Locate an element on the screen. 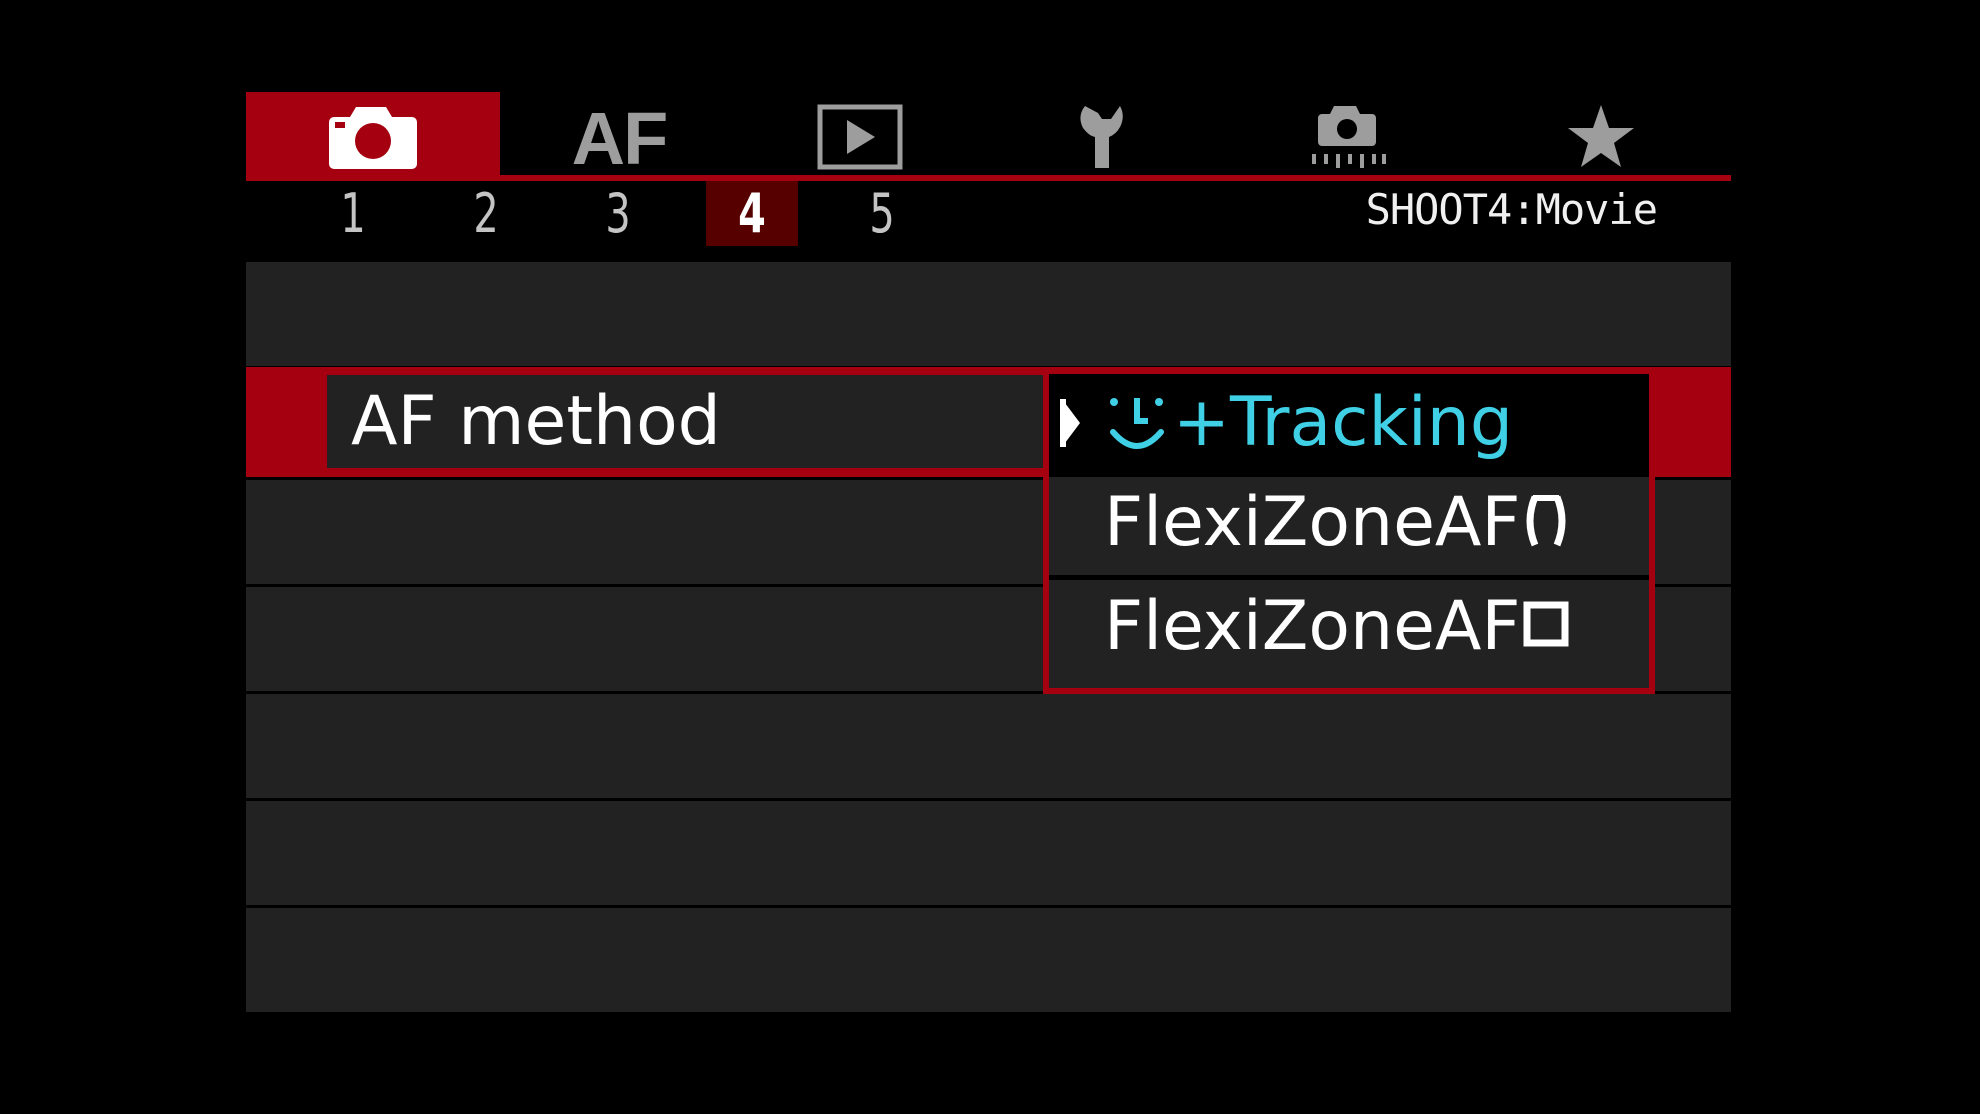 The height and width of the screenshot is (1114, 1980). dropdown-option-tracking: +Tracking is located at coordinates (1349, 423).